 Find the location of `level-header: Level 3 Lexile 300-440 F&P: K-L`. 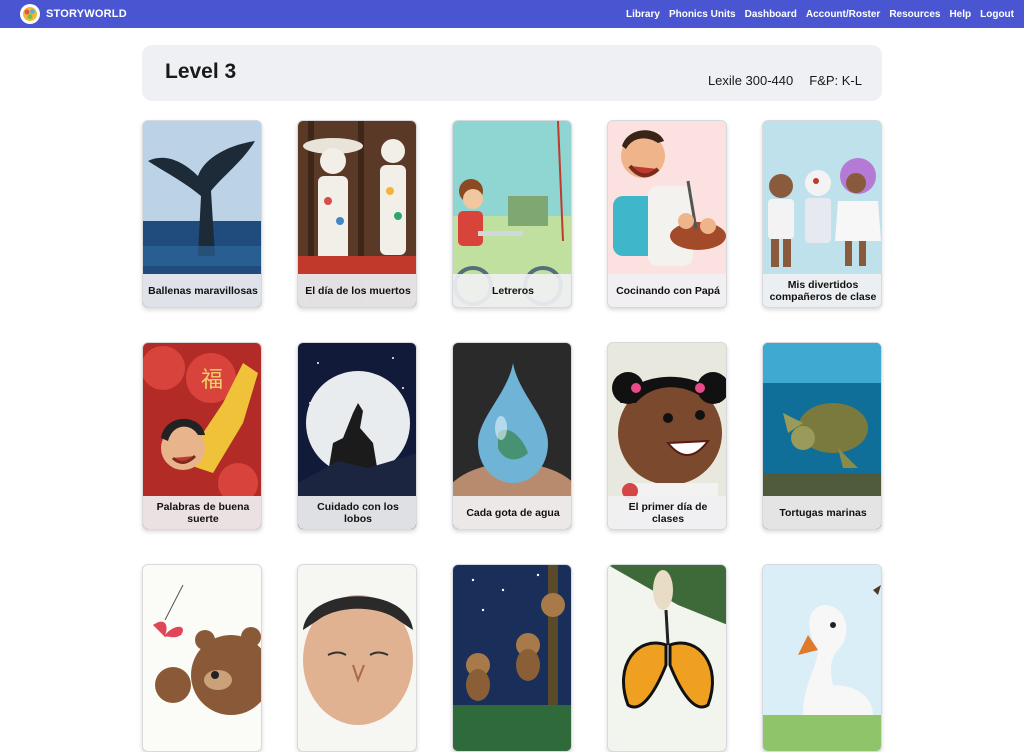

level-header: Level 3 Lexile 300-440 F&P: K-L is located at coordinates (512, 73).